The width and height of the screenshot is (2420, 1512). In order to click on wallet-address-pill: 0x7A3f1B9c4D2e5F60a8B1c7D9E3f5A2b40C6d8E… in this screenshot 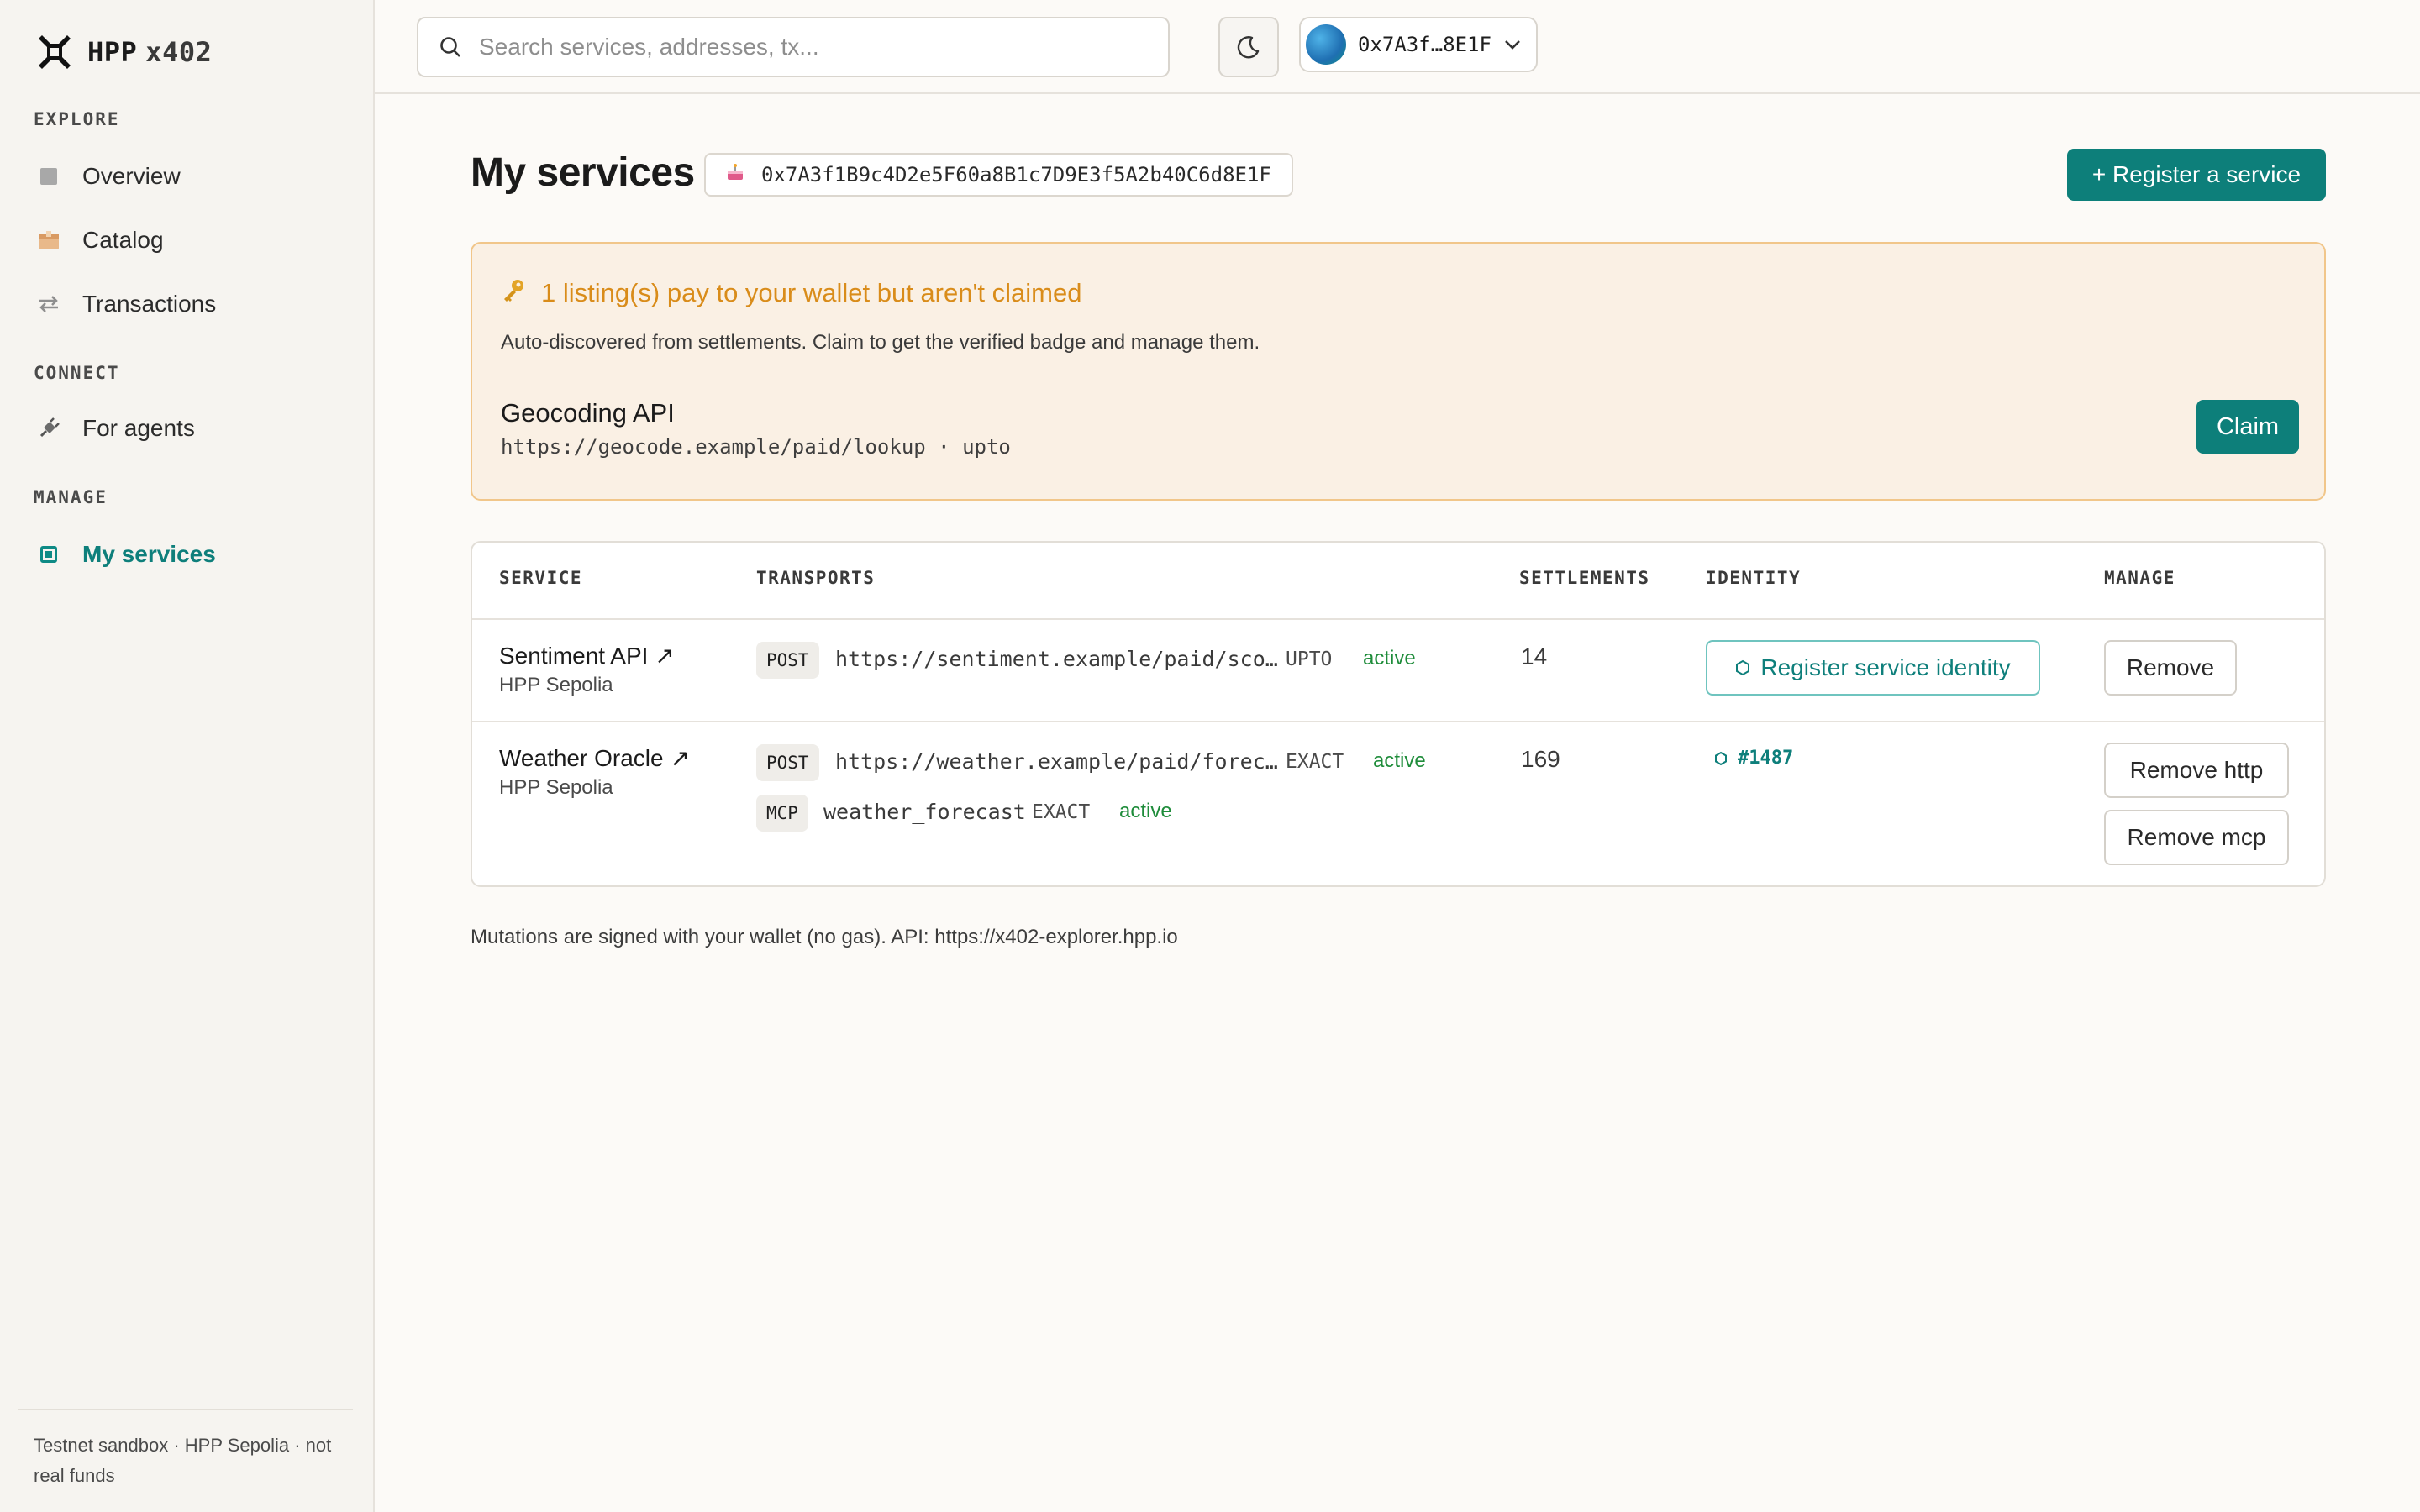, I will do `click(998, 175)`.